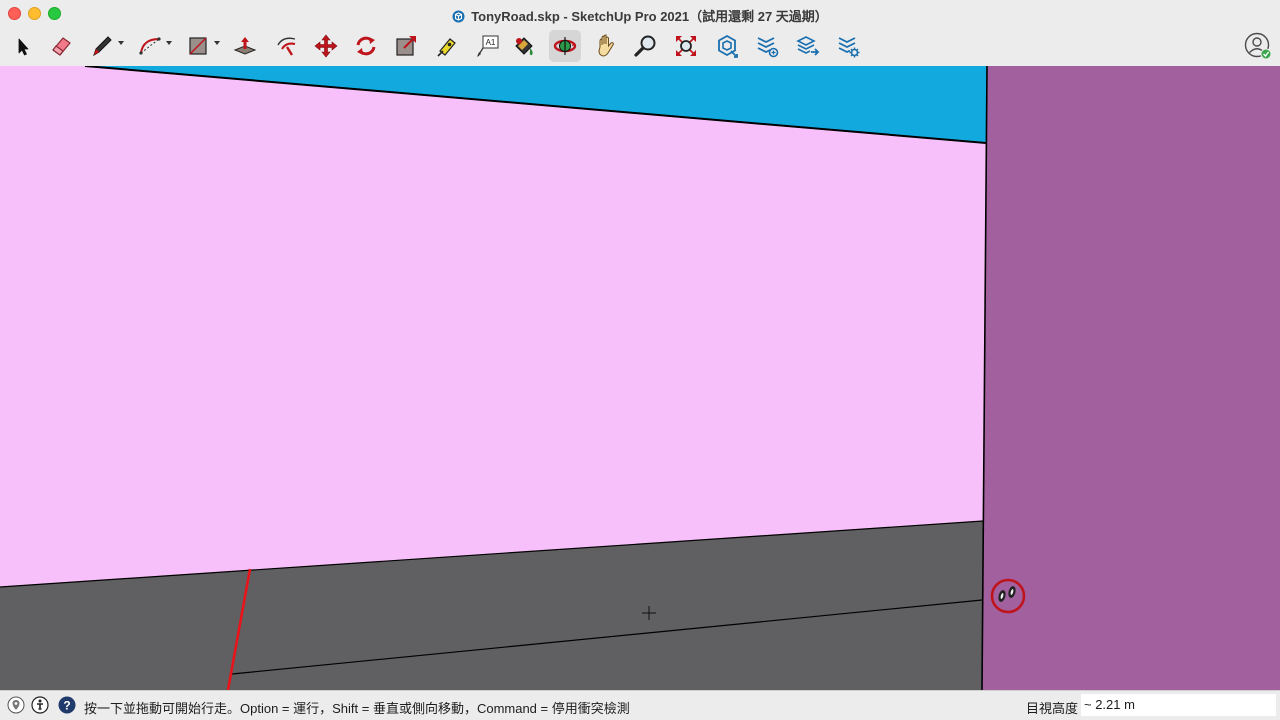  I want to click on scale-tool-button, so click(406, 46).